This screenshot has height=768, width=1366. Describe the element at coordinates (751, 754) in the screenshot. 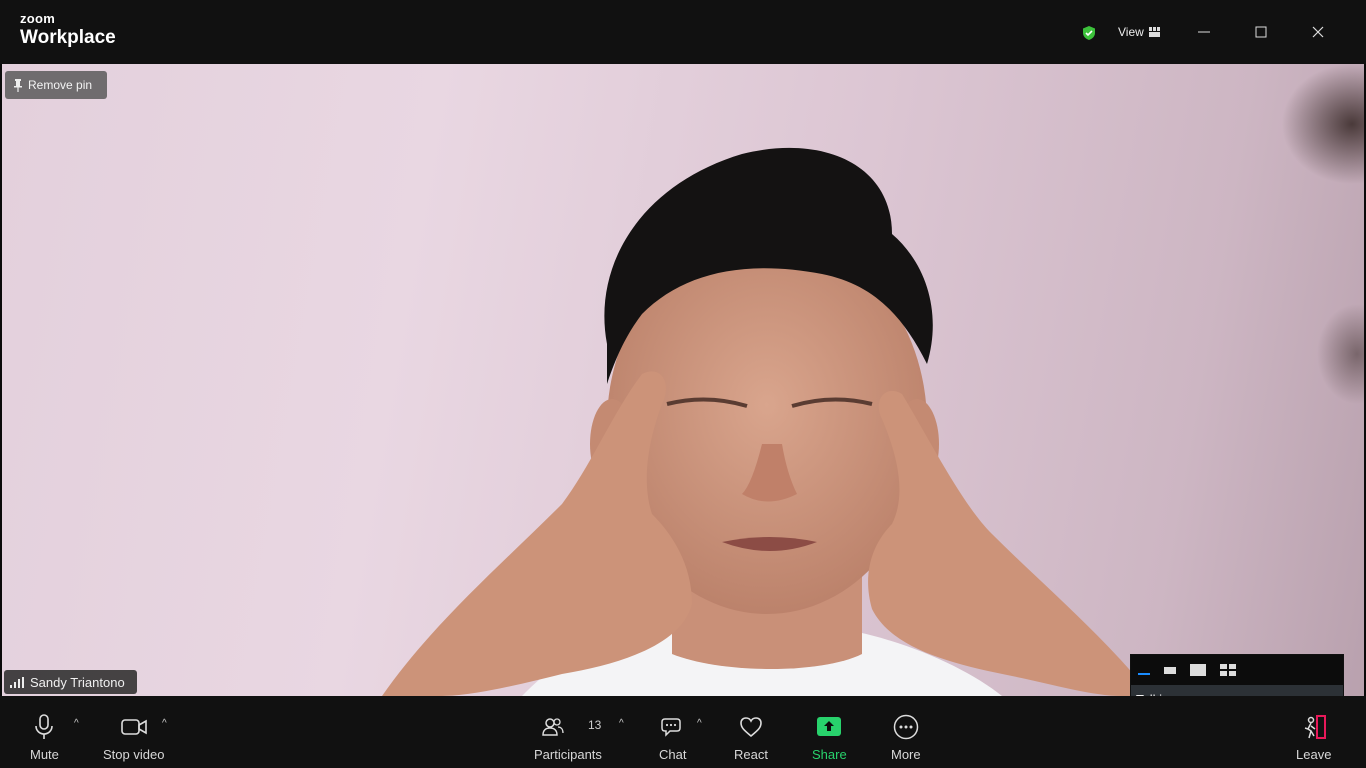

I see `react-label: React` at that location.